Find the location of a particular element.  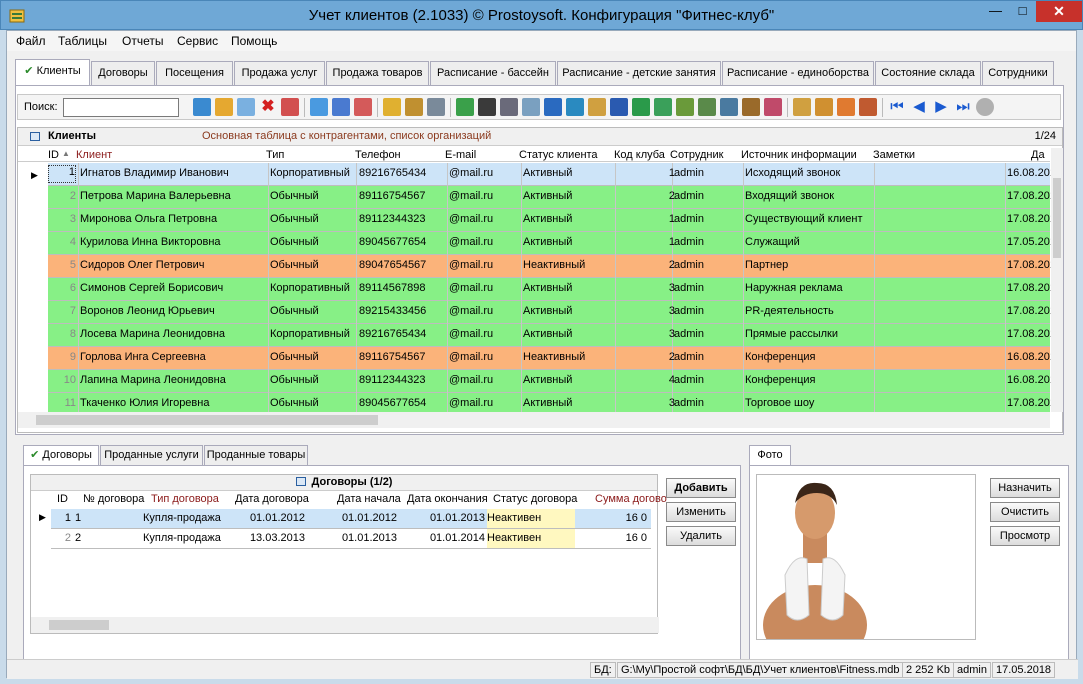

cell-source: Конференция is located at coordinates (809, 357).